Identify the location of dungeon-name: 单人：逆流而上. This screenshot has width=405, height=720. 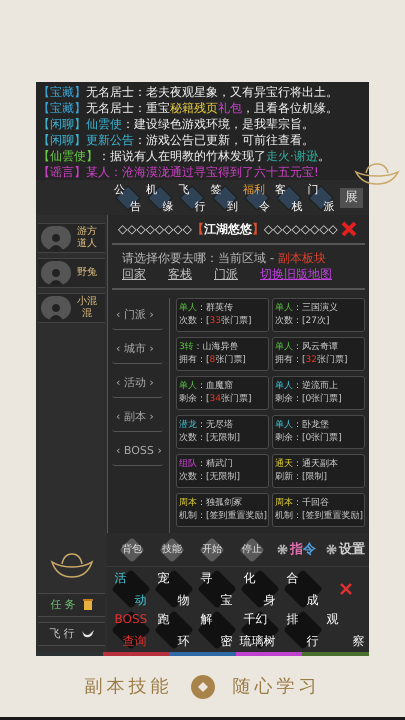
(307, 386).